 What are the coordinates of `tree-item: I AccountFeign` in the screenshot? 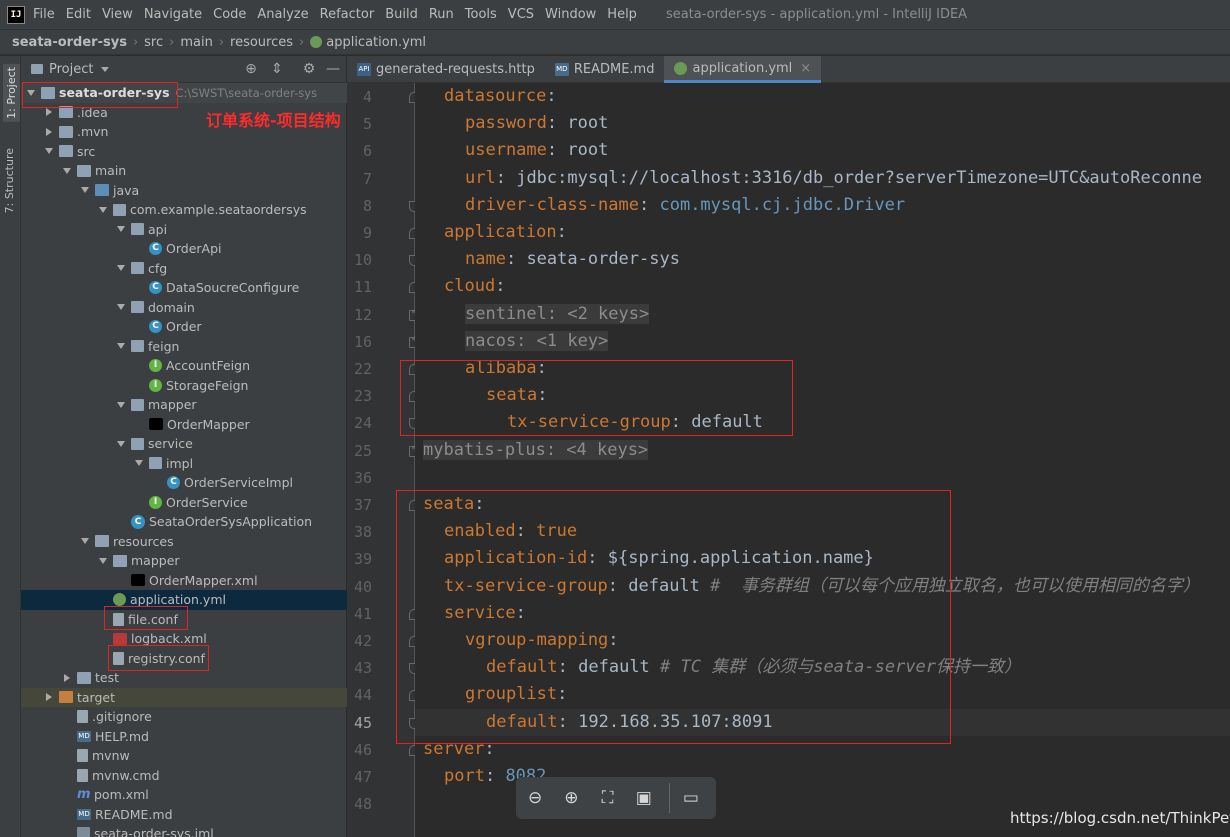 It's located at (184, 366).